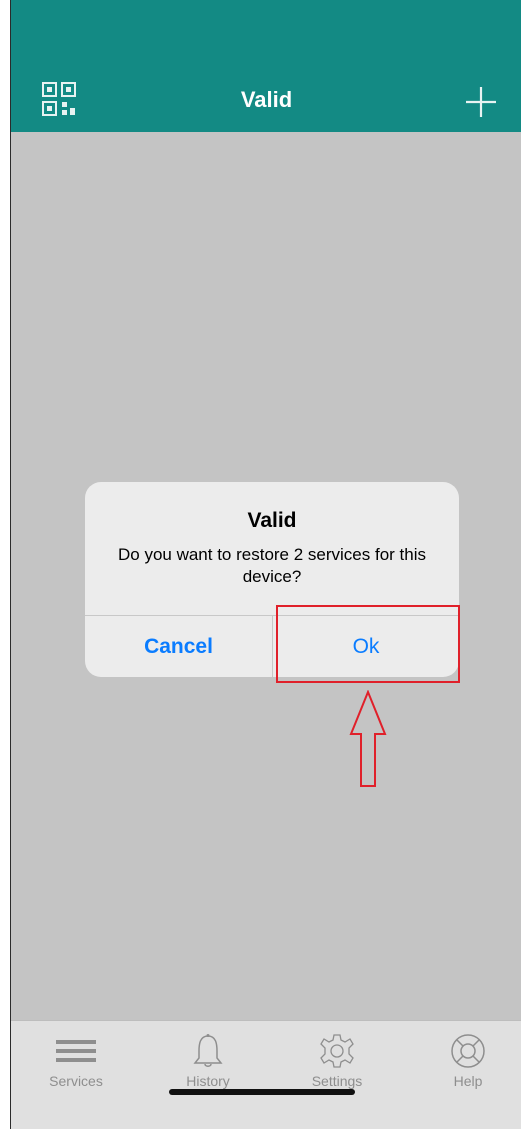 This screenshot has width=521, height=1129. What do you see at coordinates (468, 1081) in the screenshot?
I see `tab-label-help: Help` at bounding box center [468, 1081].